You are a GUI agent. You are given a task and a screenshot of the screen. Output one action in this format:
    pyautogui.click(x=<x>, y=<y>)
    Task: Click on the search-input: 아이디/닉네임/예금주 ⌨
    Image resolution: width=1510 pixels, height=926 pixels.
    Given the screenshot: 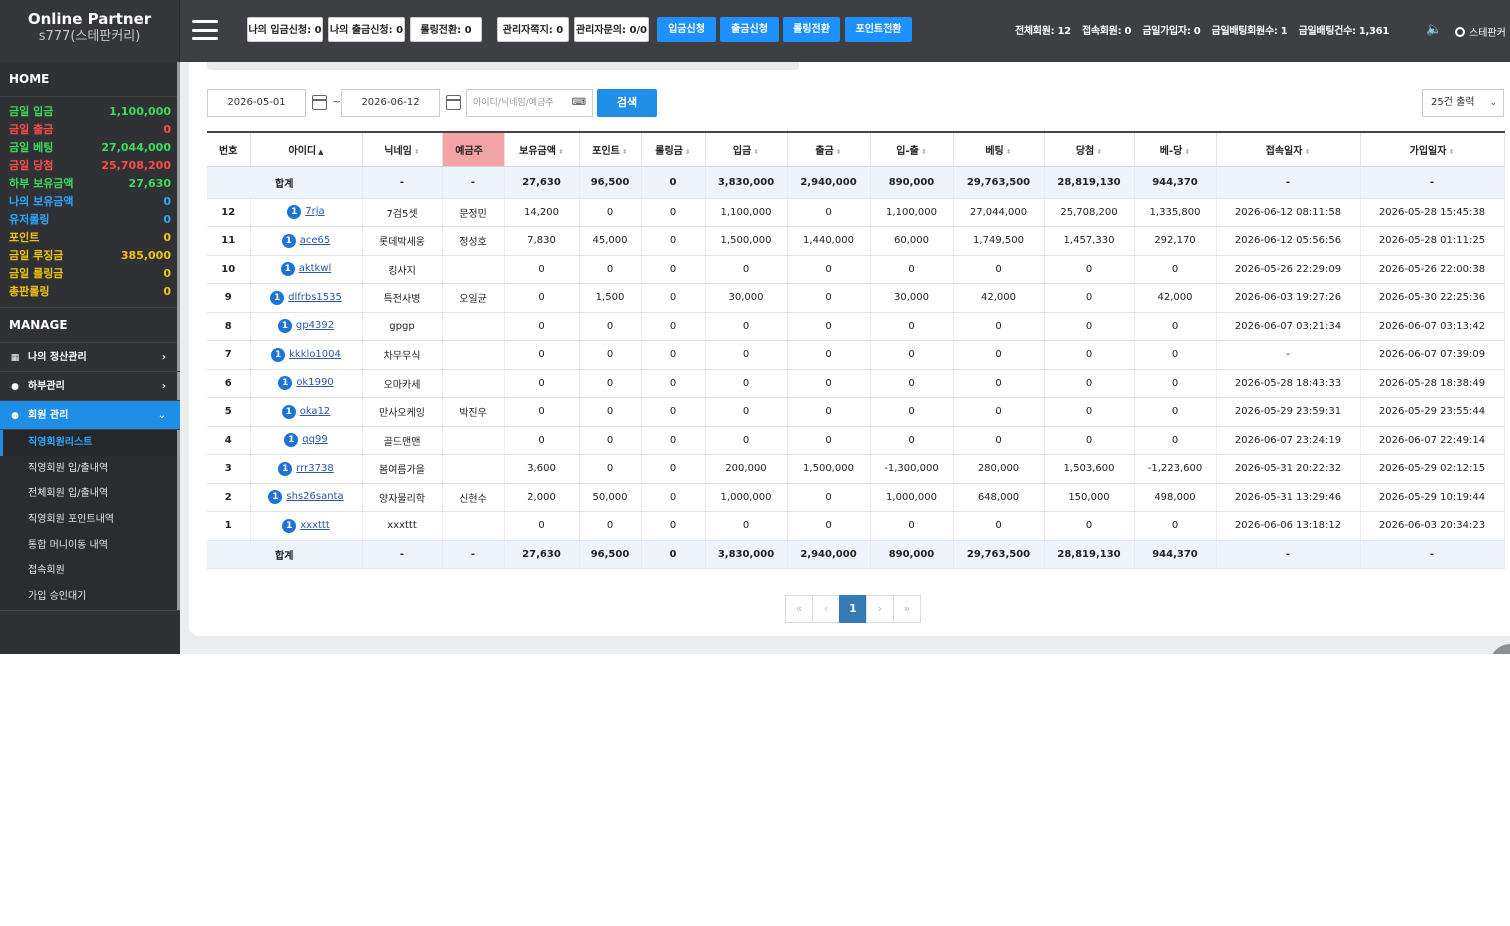 What is the action you would take?
    pyautogui.click(x=529, y=103)
    